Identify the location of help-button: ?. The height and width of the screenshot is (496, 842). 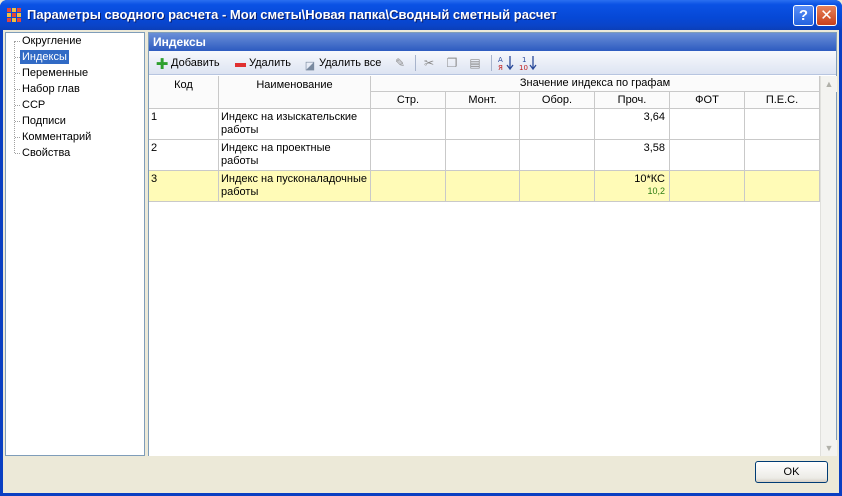
(803, 15).